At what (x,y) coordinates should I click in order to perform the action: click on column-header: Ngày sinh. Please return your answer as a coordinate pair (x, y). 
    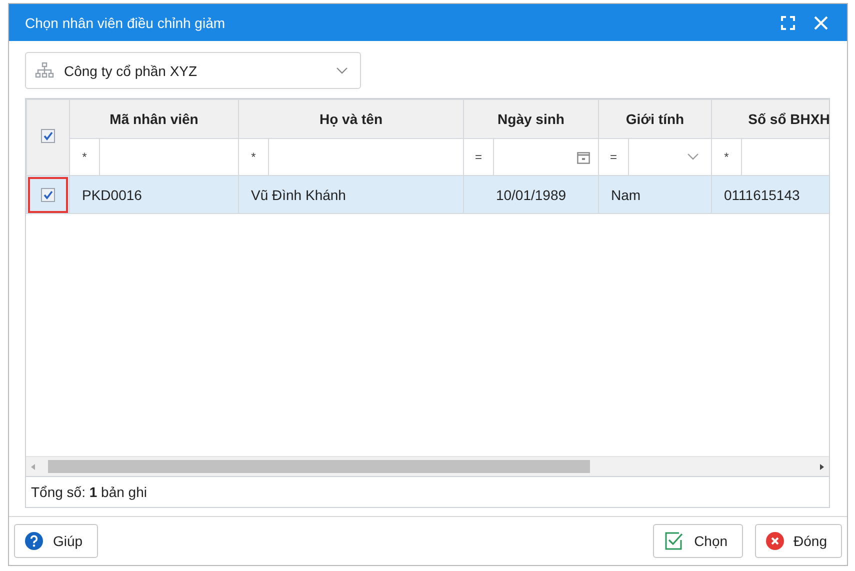
    Looking at the image, I should click on (531, 119).